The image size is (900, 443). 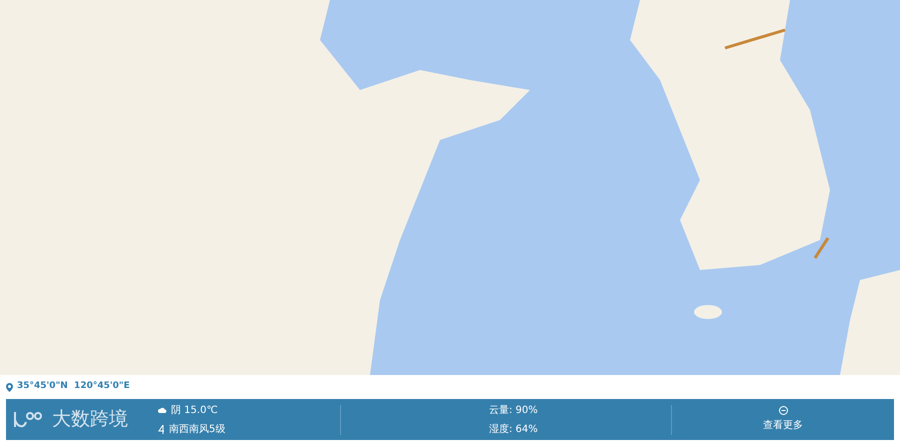 What do you see at coordinates (194, 411) in the screenshot?
I see `weather-condition: 阴 15.0℃` at bounding box center [194, 411].